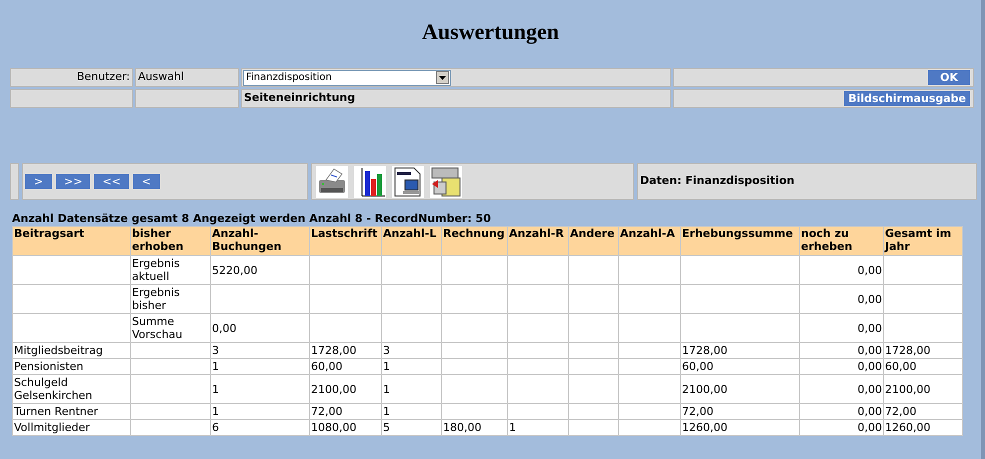  Describe the element at coordinates (386, 427) in the screenshot. I see `table-cell: 5` at that location.